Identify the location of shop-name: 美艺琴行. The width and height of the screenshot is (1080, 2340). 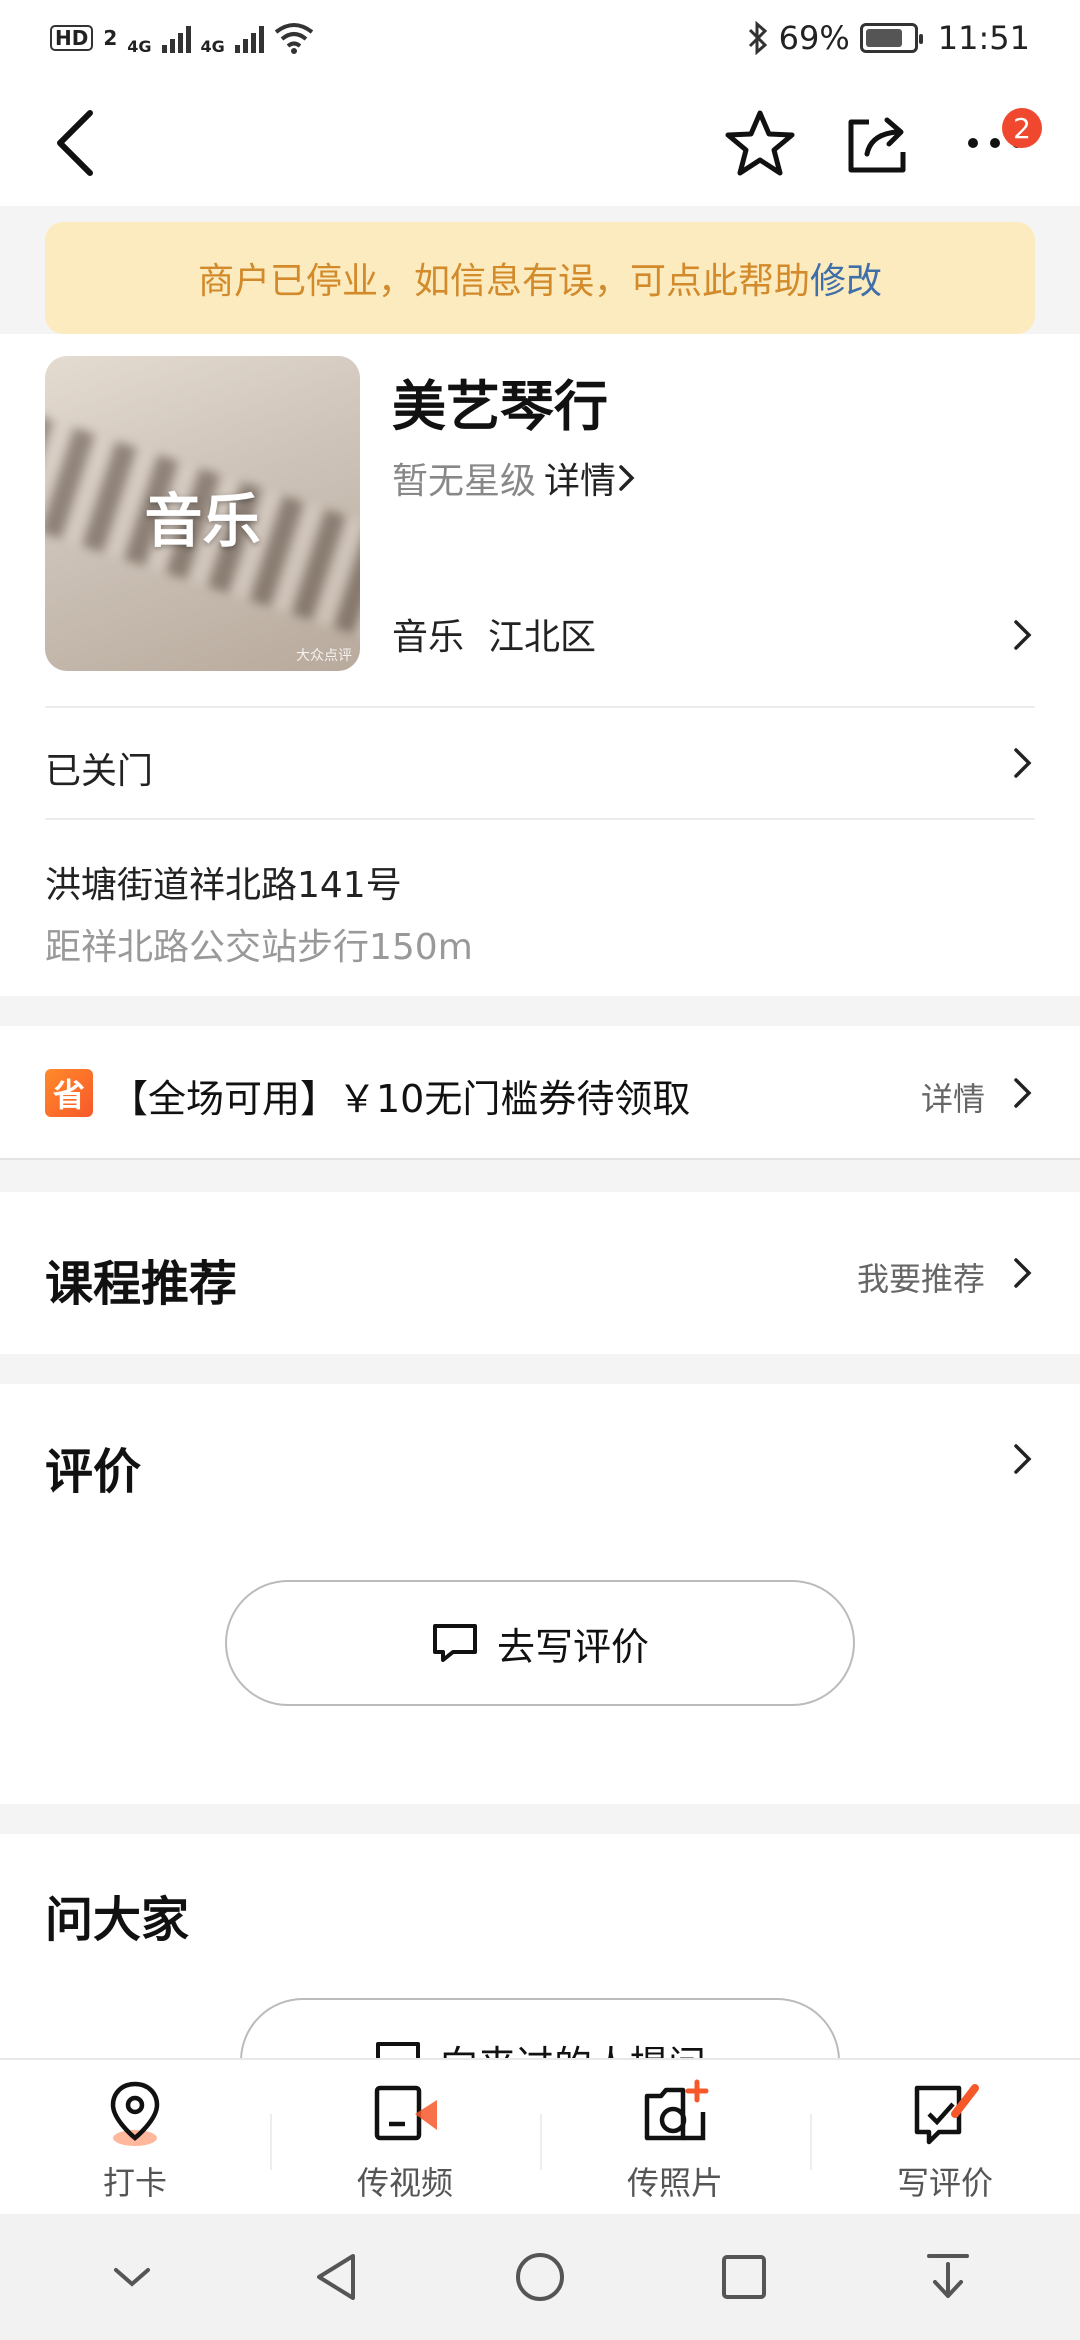
(500, 406).